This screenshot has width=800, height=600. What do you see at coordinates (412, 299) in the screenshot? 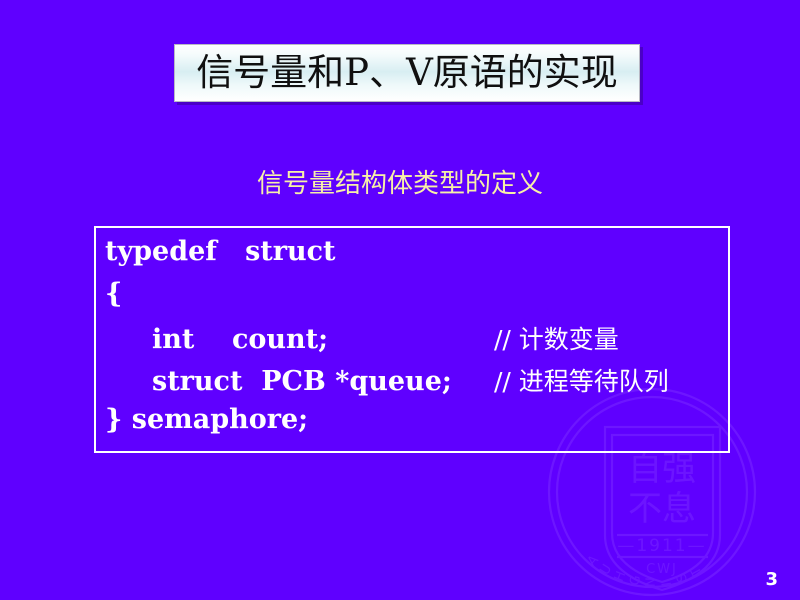
I see `code-line: {` at bounding box center [412, 299].